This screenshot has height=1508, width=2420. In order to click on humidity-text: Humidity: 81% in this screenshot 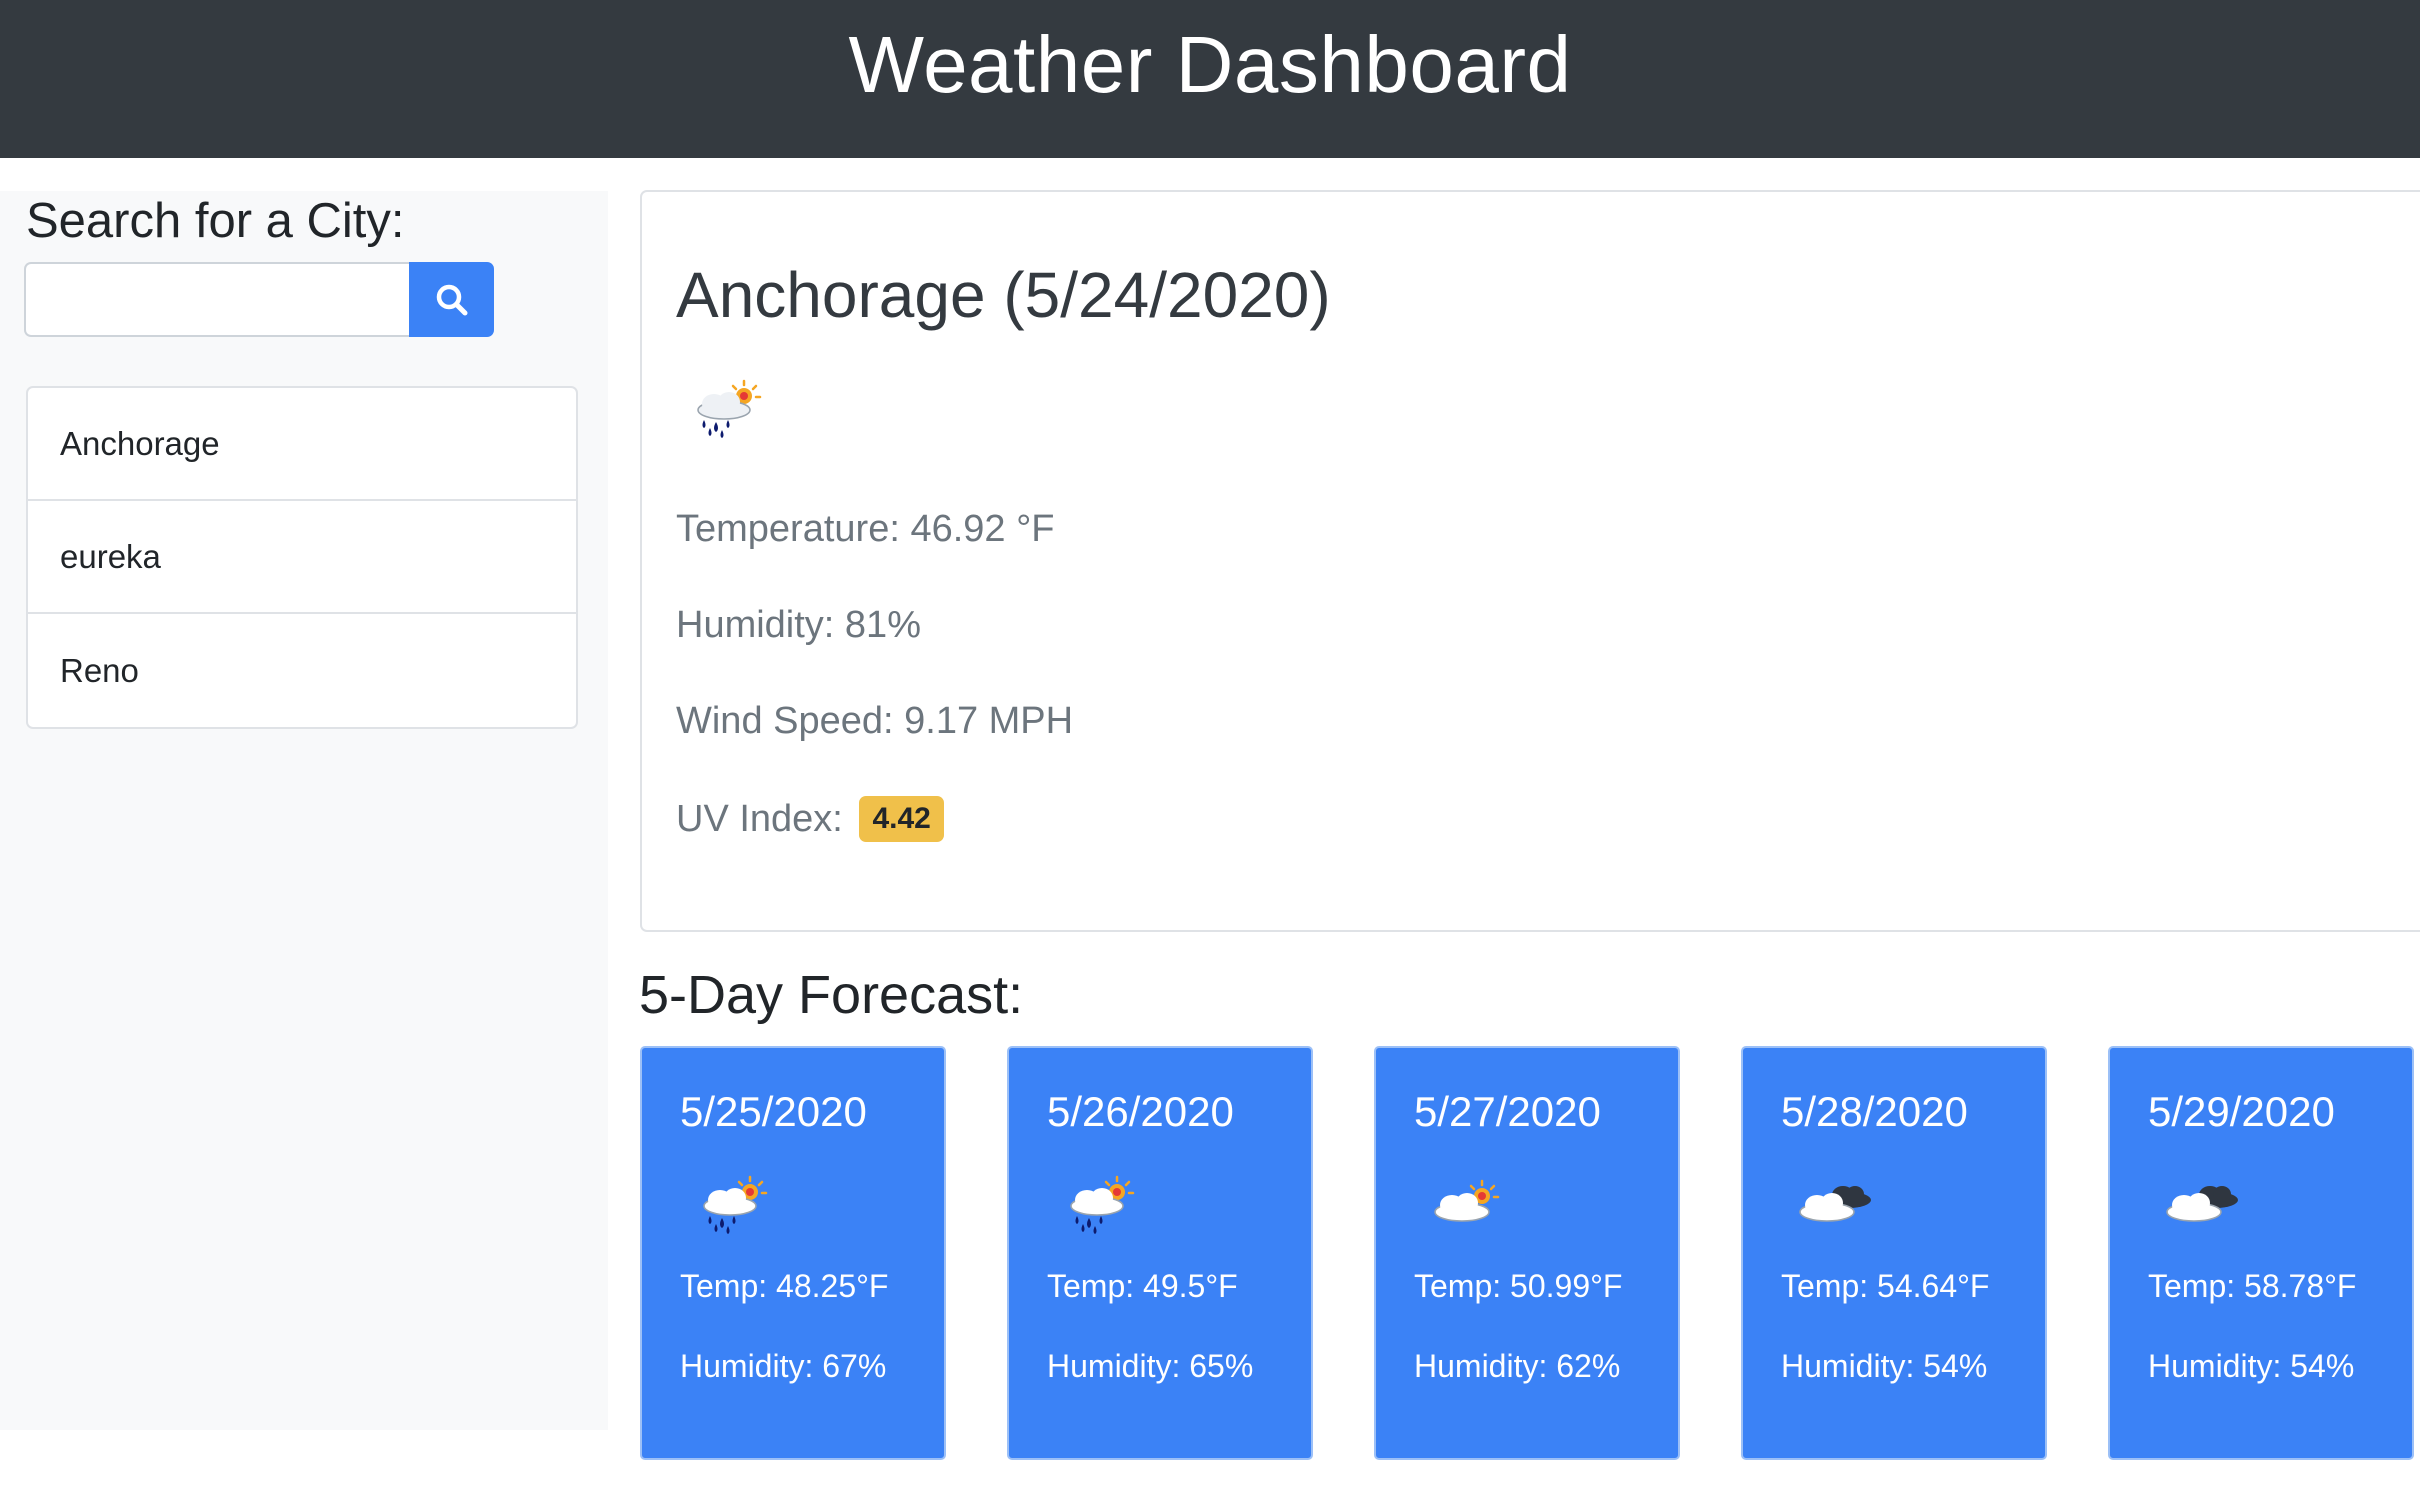, I will do `click(798, 625)`.